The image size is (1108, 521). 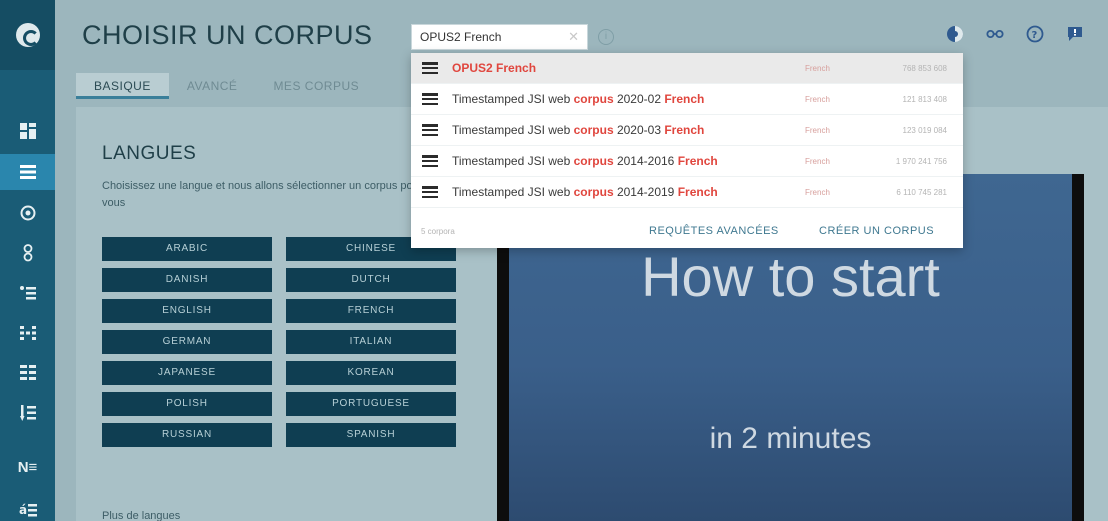 What do you see at coordinates (921, 161) in the screenshot?
I see `result-size: 1 970 241 756` at bounding box center [921, 161].